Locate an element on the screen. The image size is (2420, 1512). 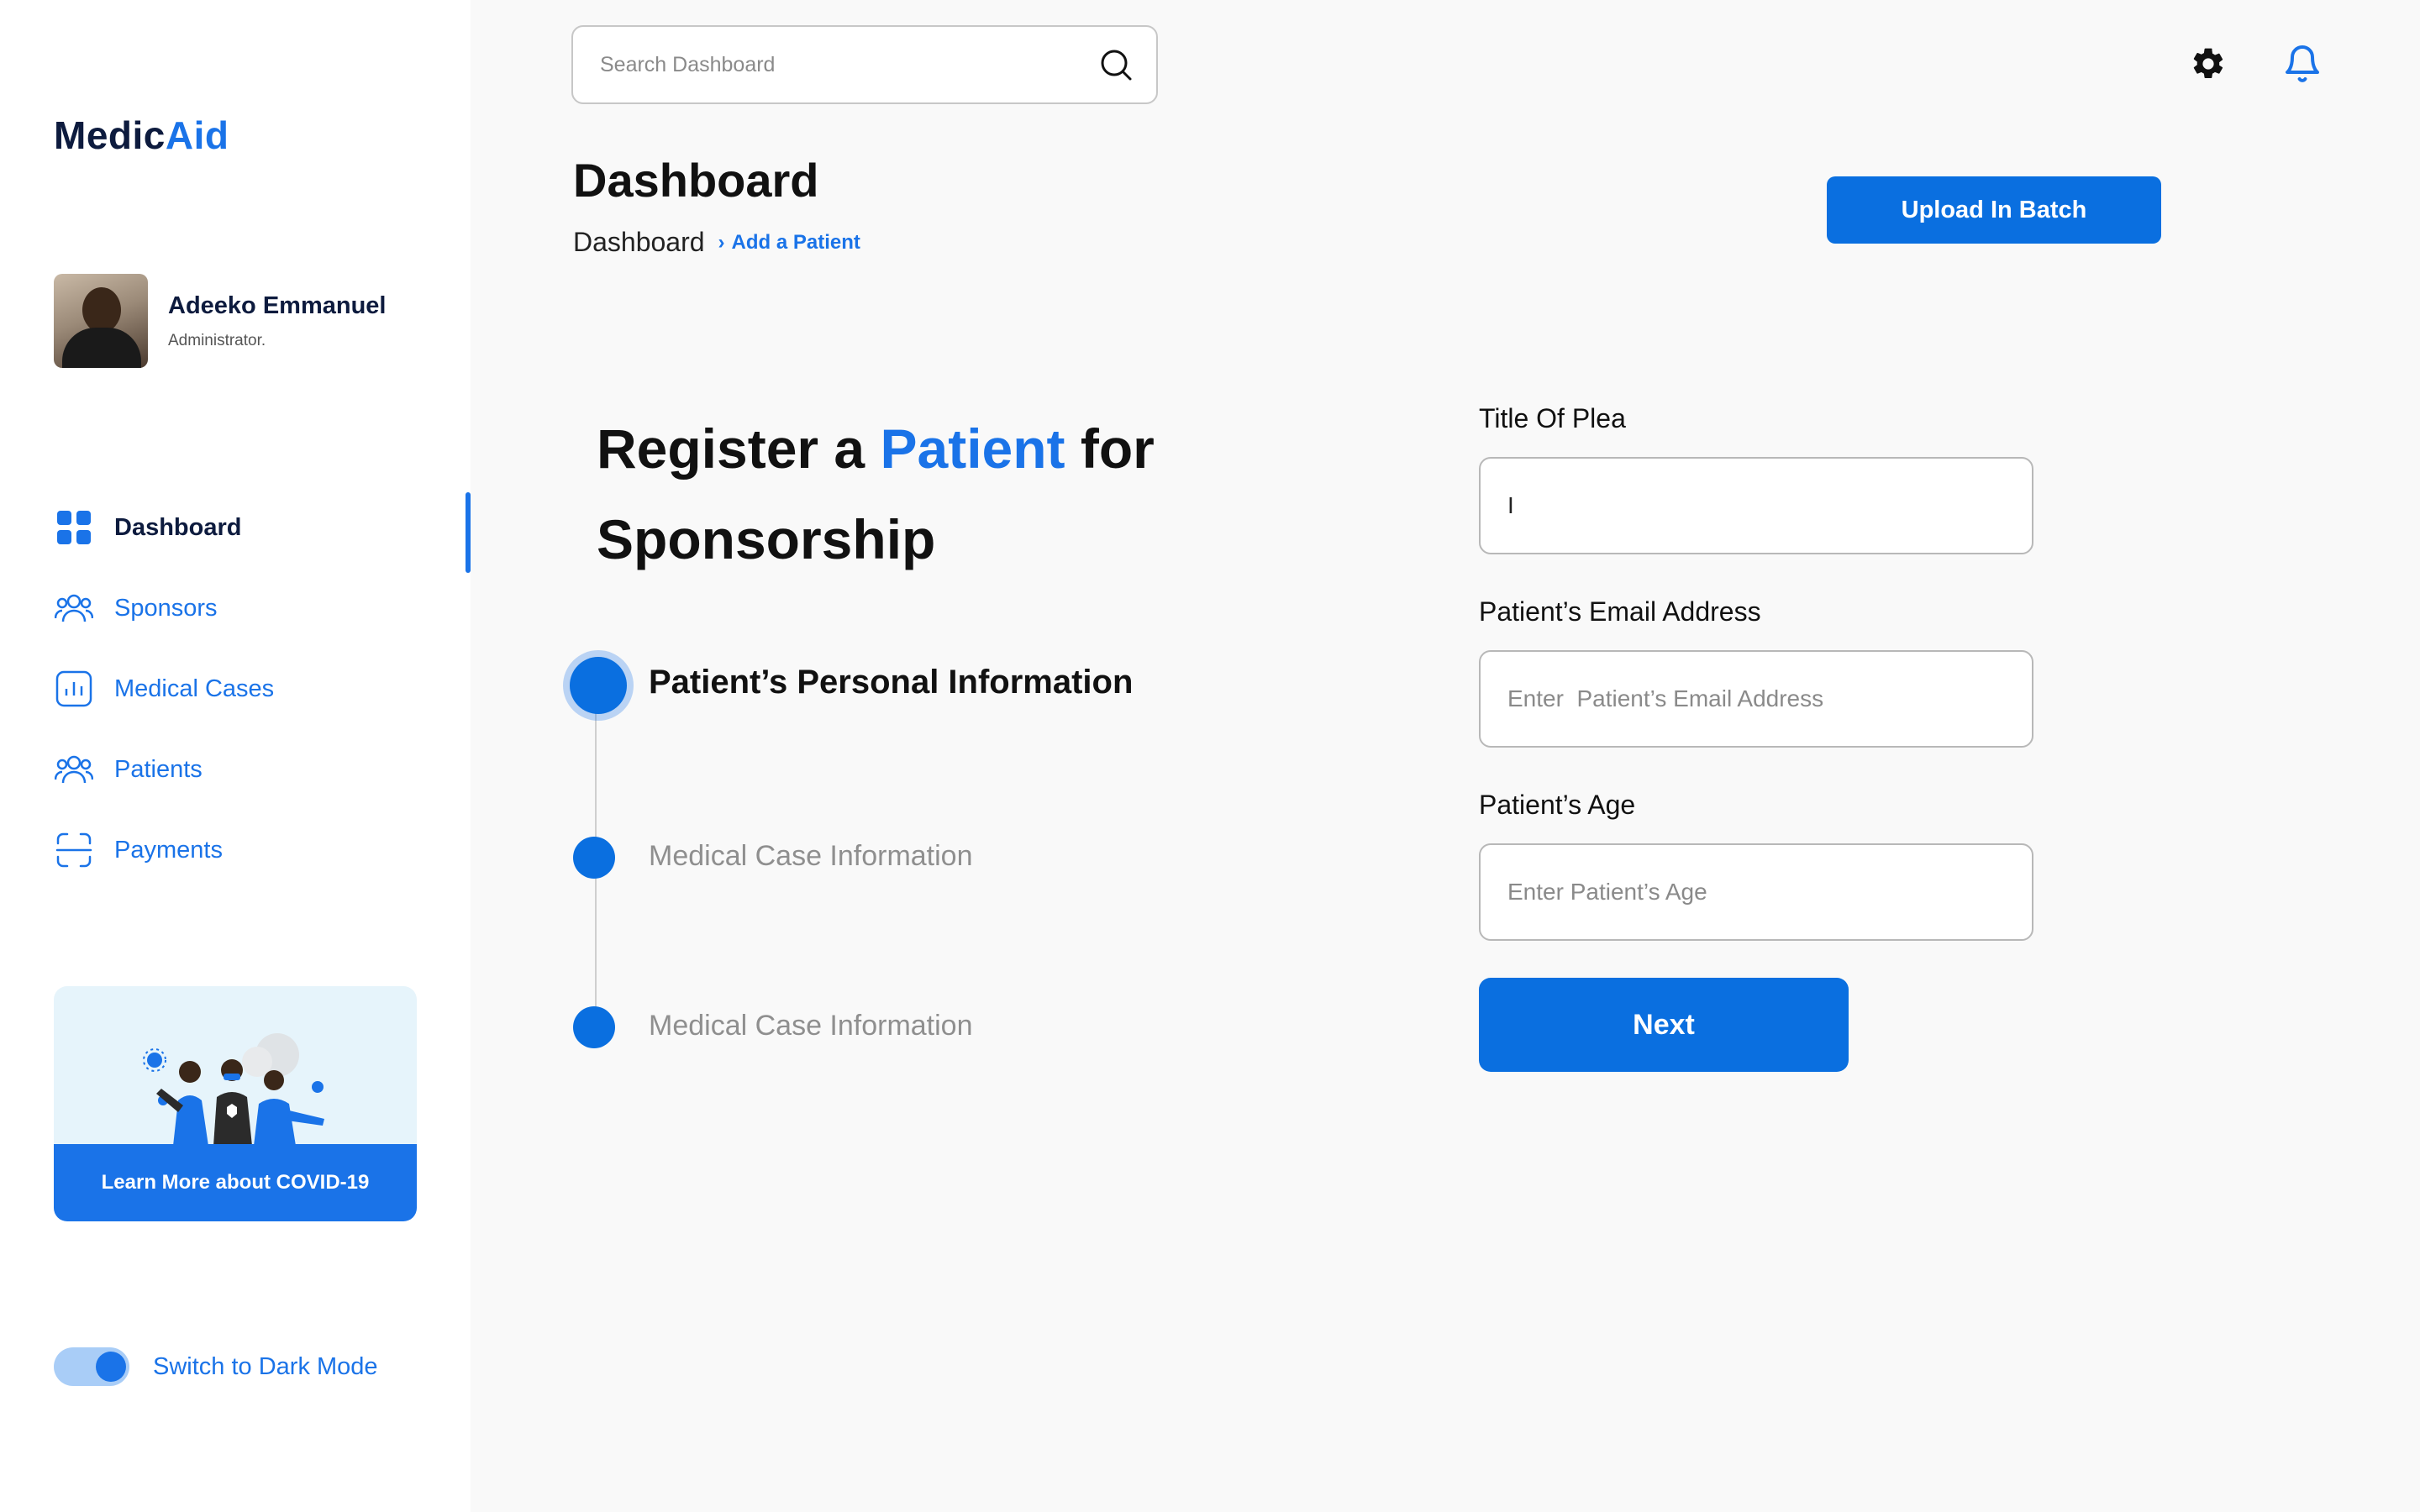
scan-icon is located at coordinates (74, 850).